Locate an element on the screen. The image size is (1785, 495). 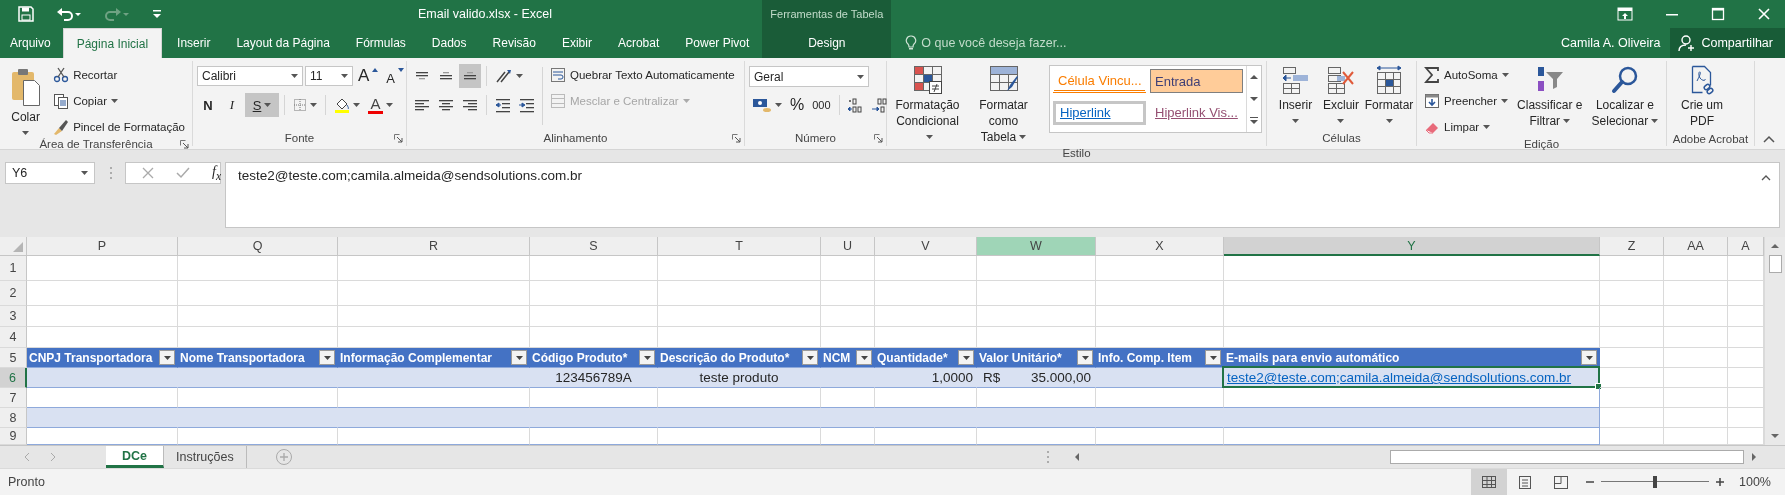
percent-button: % is located at coordinates (797, 105).